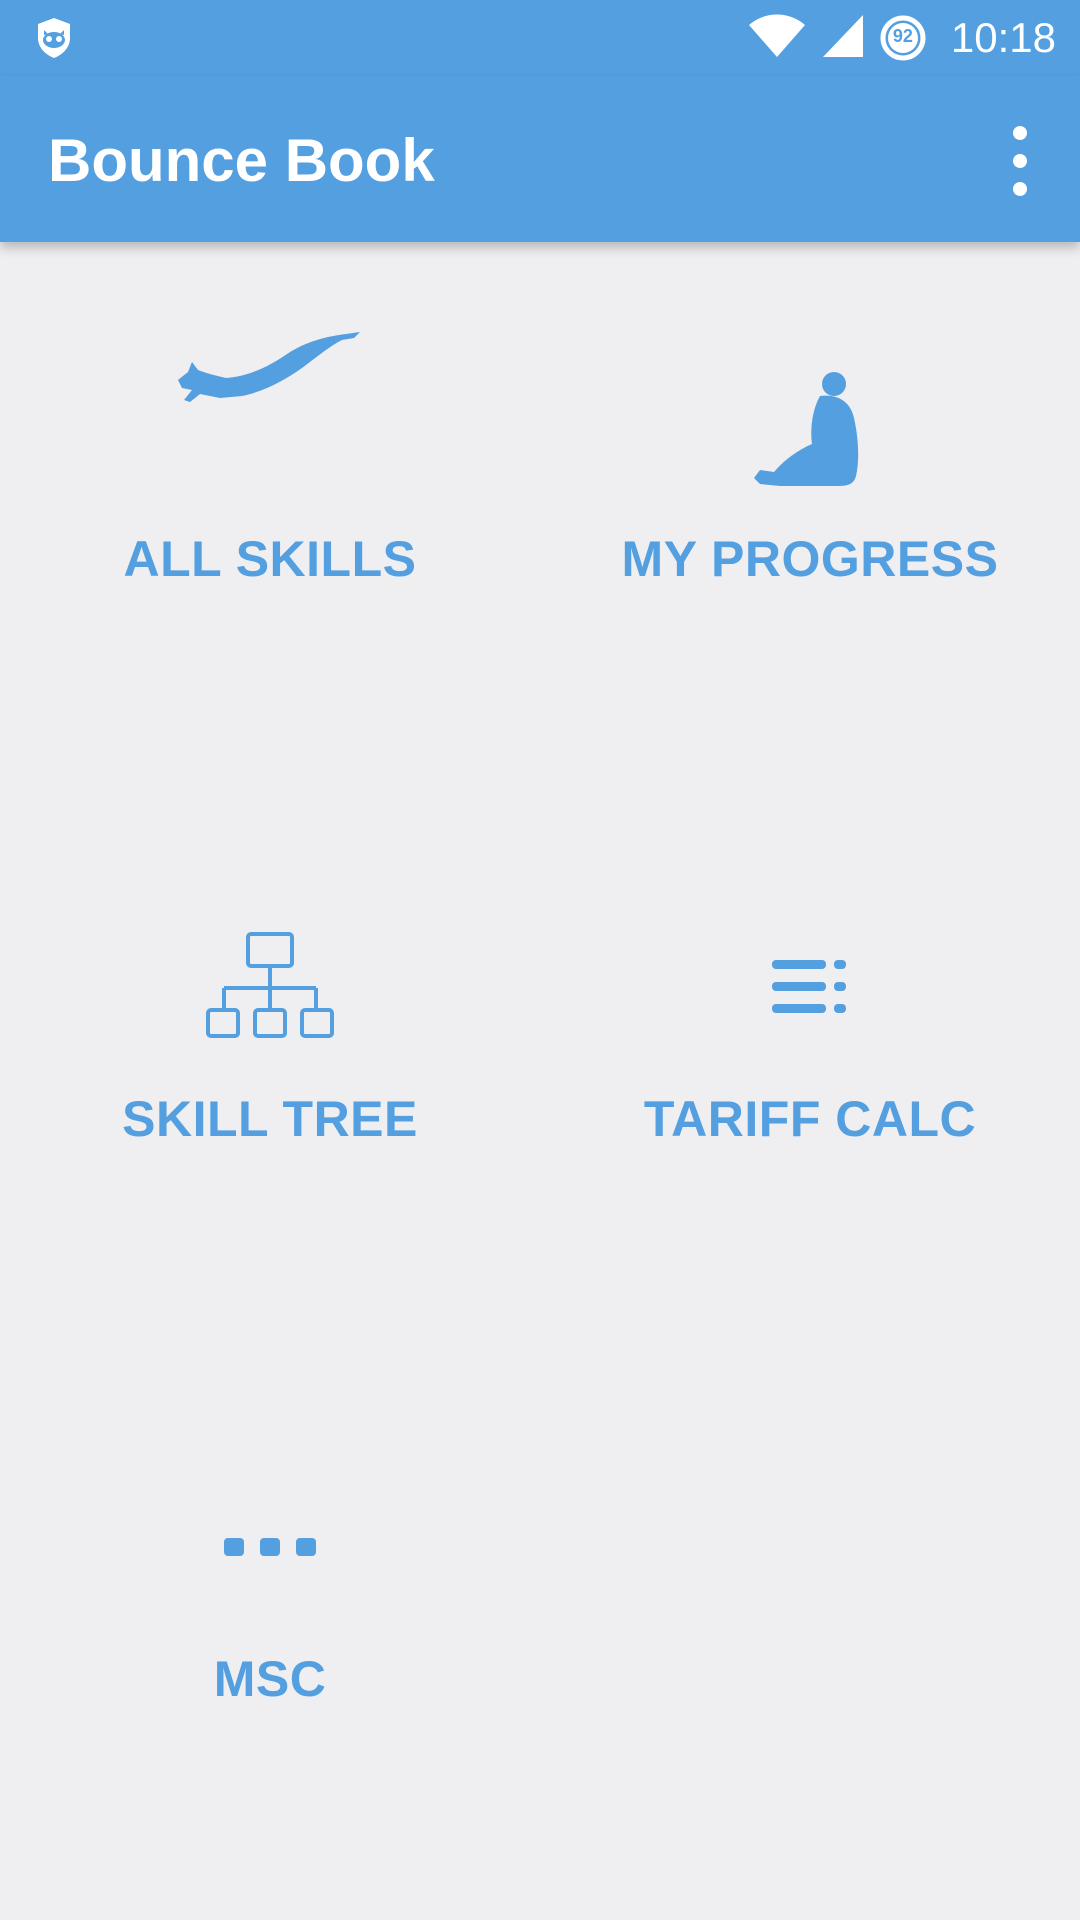 Image resolution: width=1080 pixels, height=1920 pixels. What do you see at coordinates (270, 1547) in the screenshot?
I see `more-horiz-icon` at bounding box center [270, 1547].